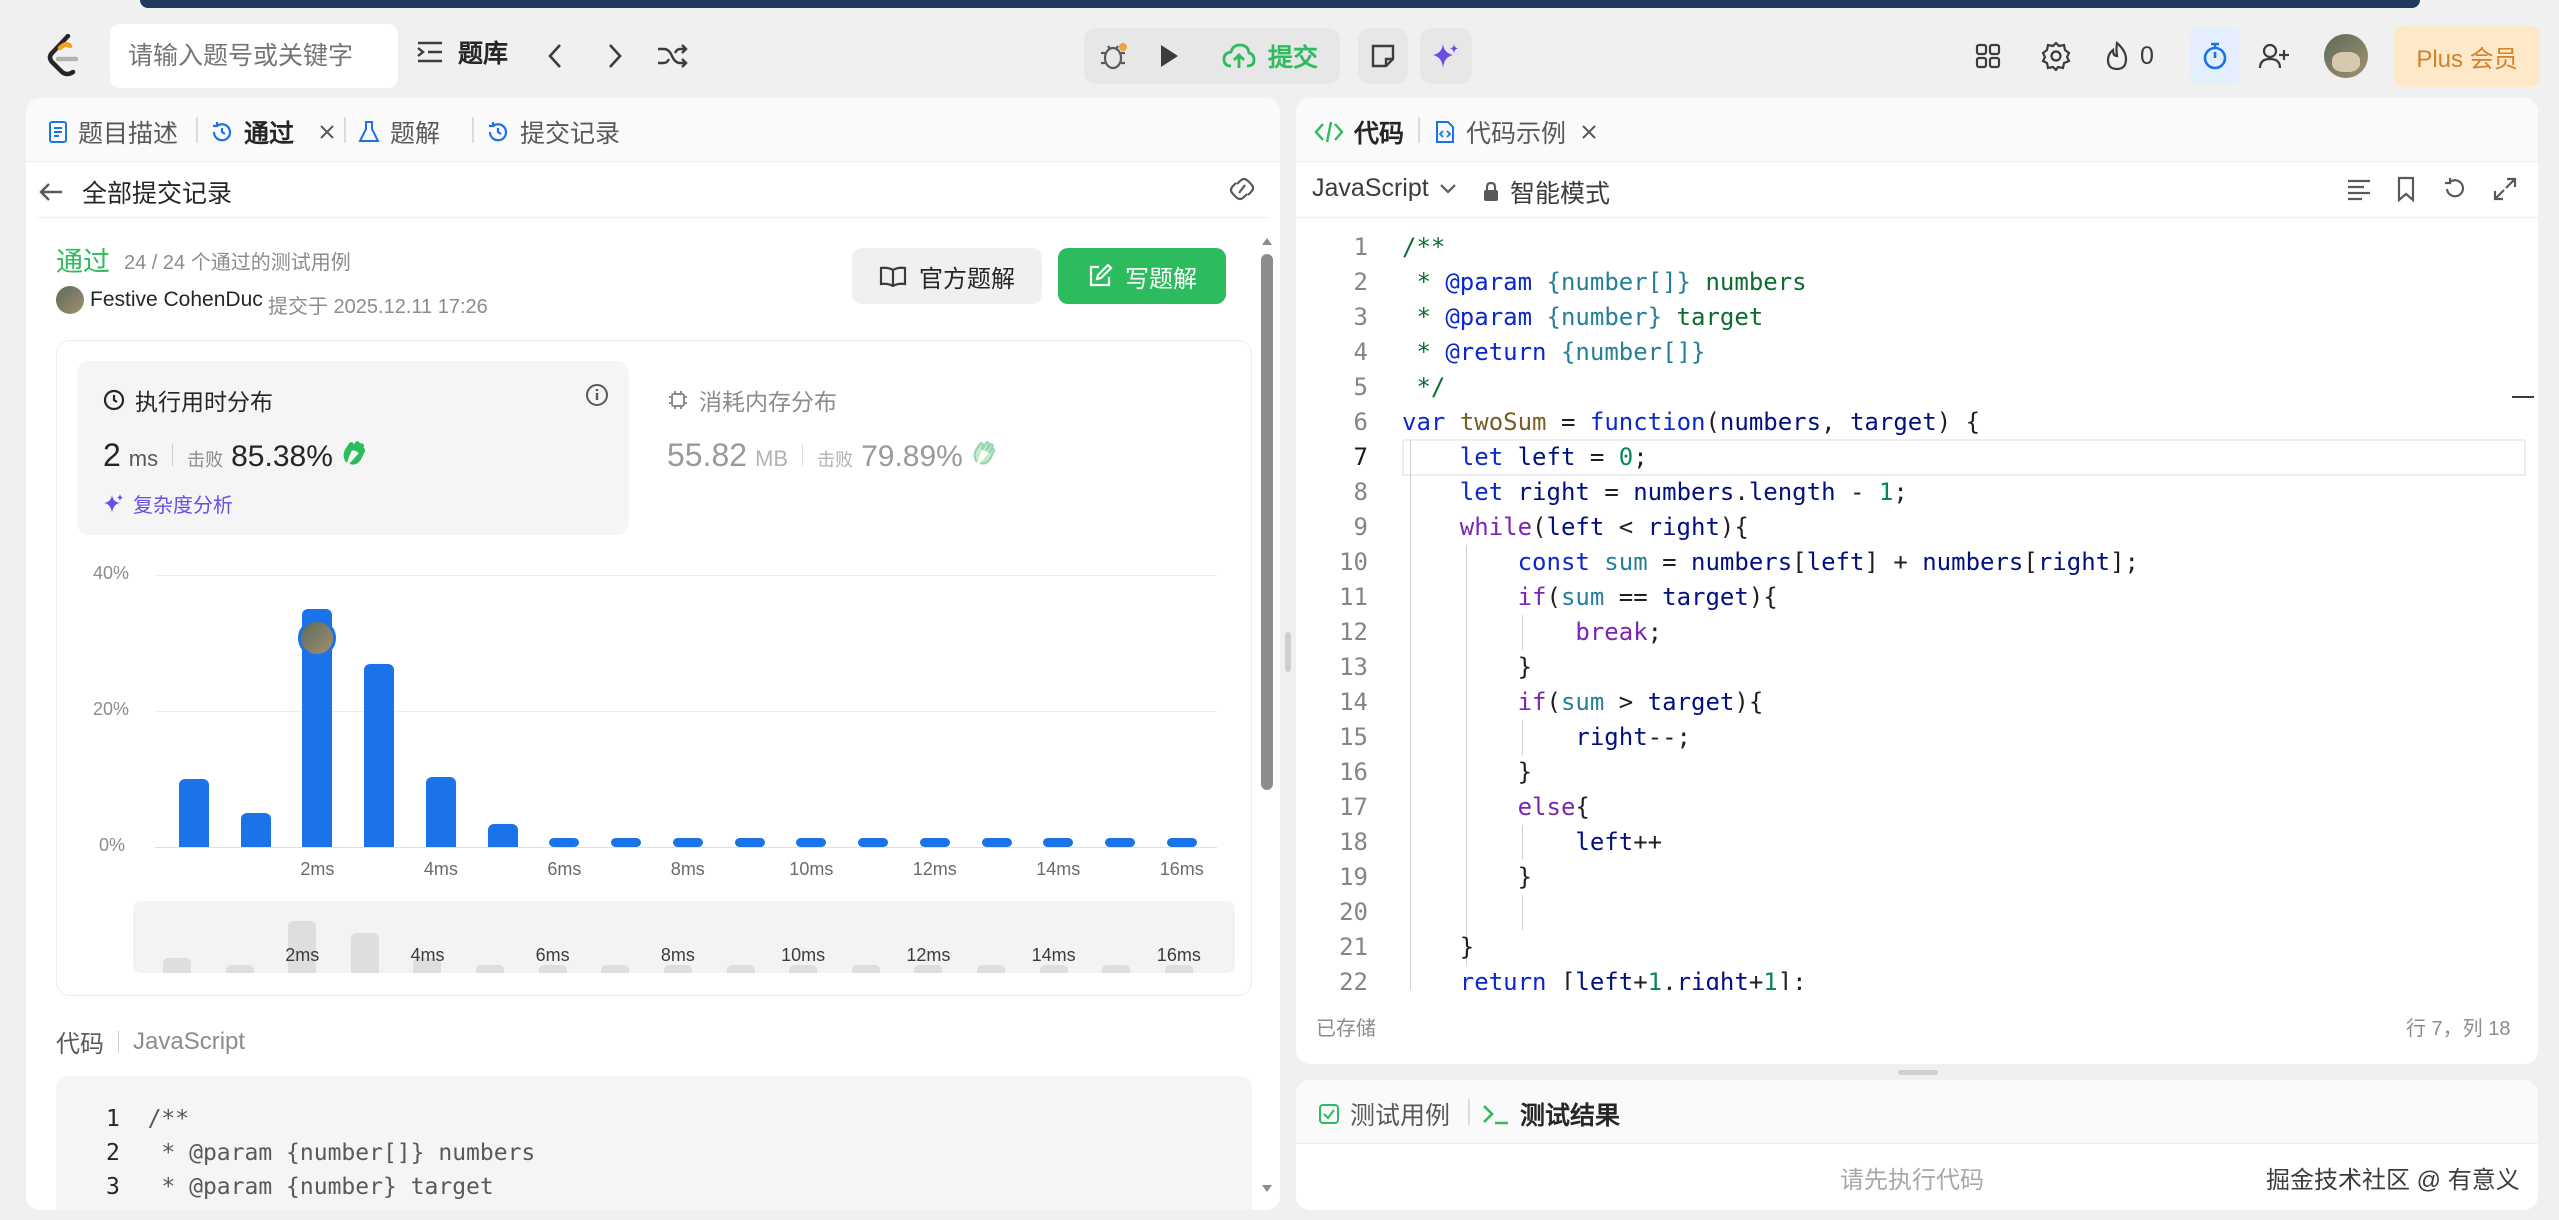  Describe the element at coordinates (113, 132) in the screenshot. I see `tab-description: 题目描述` at that location.